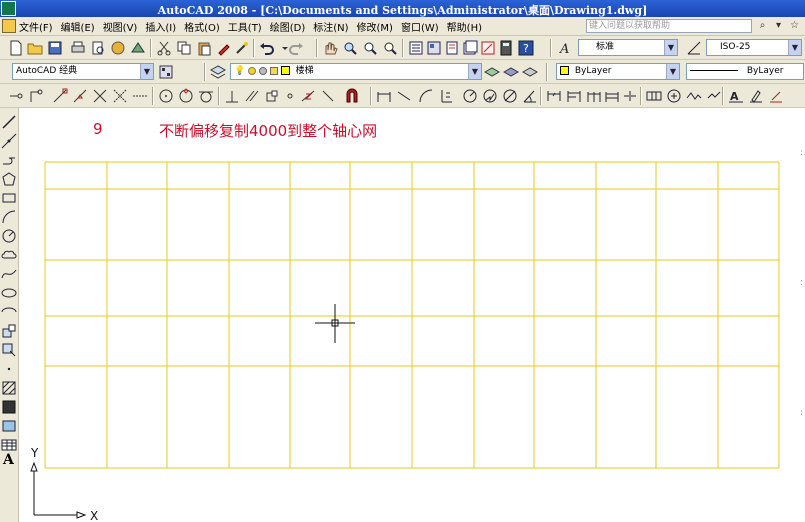  Describe the element at coordinates (526, 48) in the screenshot. I see `help-icon: ?` at that location.